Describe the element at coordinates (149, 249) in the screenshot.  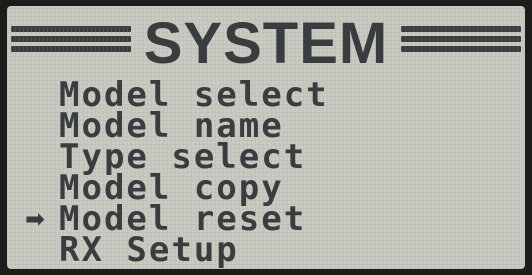
I see `menu-item-label: RX Setup` at that location.